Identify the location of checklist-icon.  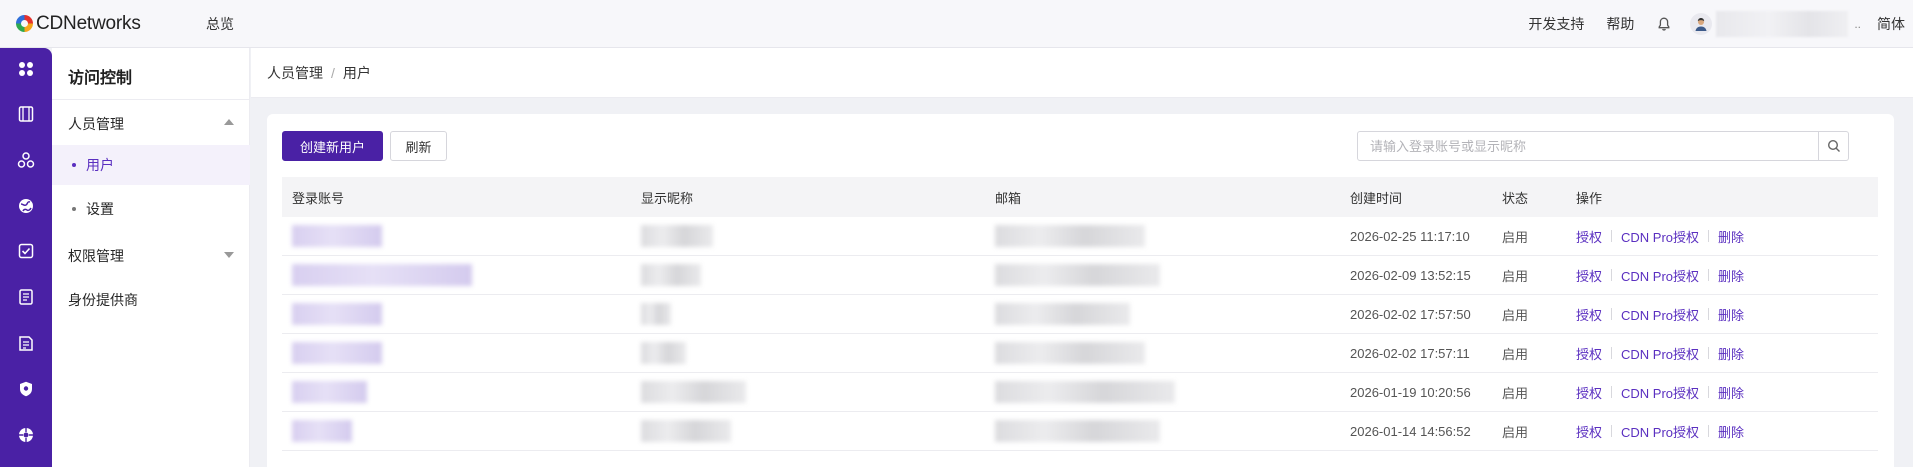
(26, 251).